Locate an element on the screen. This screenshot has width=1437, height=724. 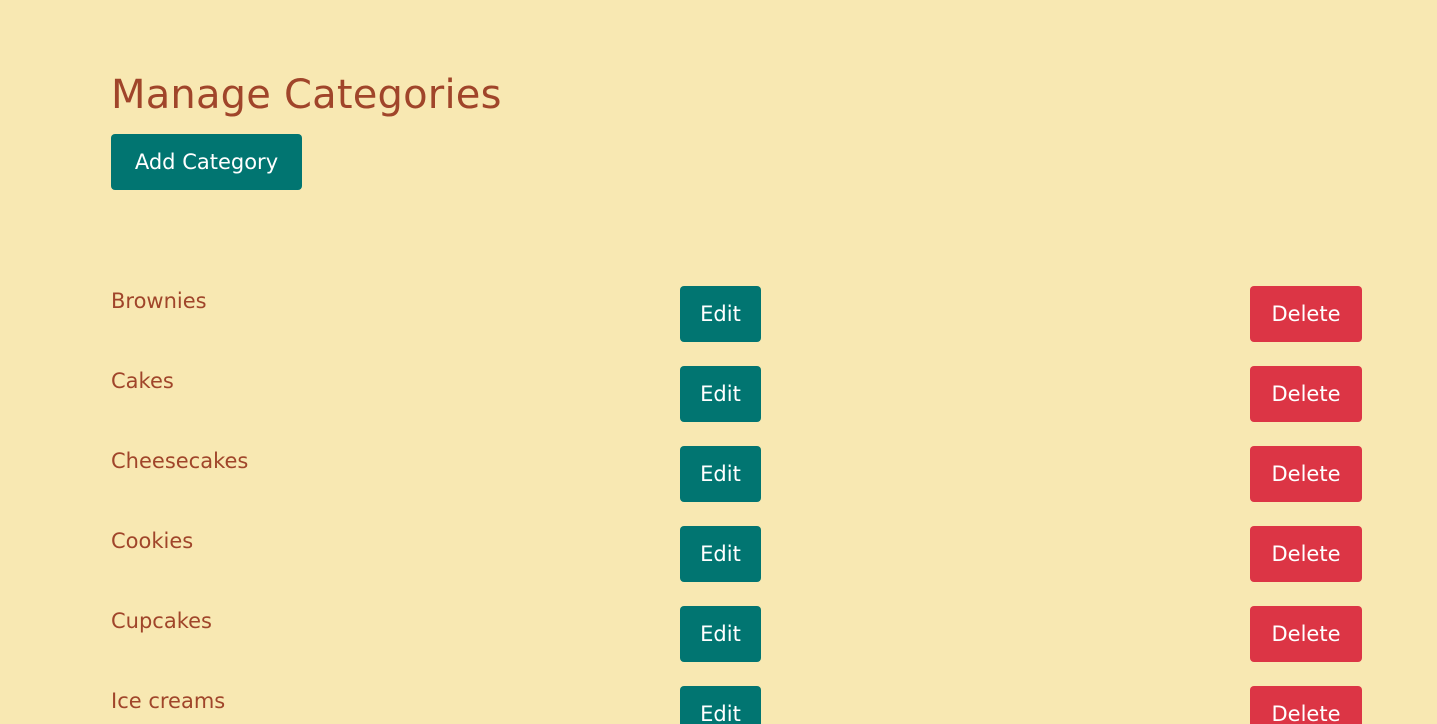
category-row: Cookies Edit Delete is located at coordinates (718, 554).